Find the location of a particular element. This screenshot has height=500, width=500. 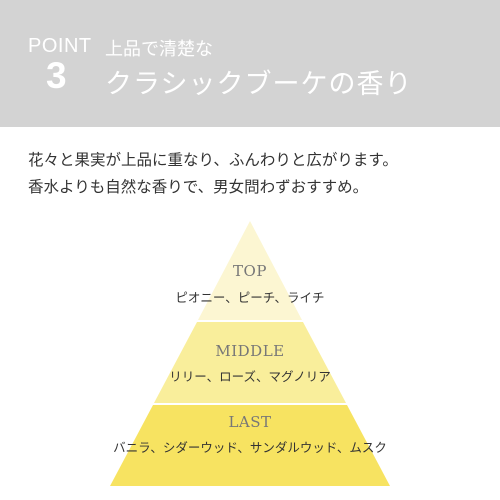

tier-name-last: LAST is located at coordinates (250, 422).